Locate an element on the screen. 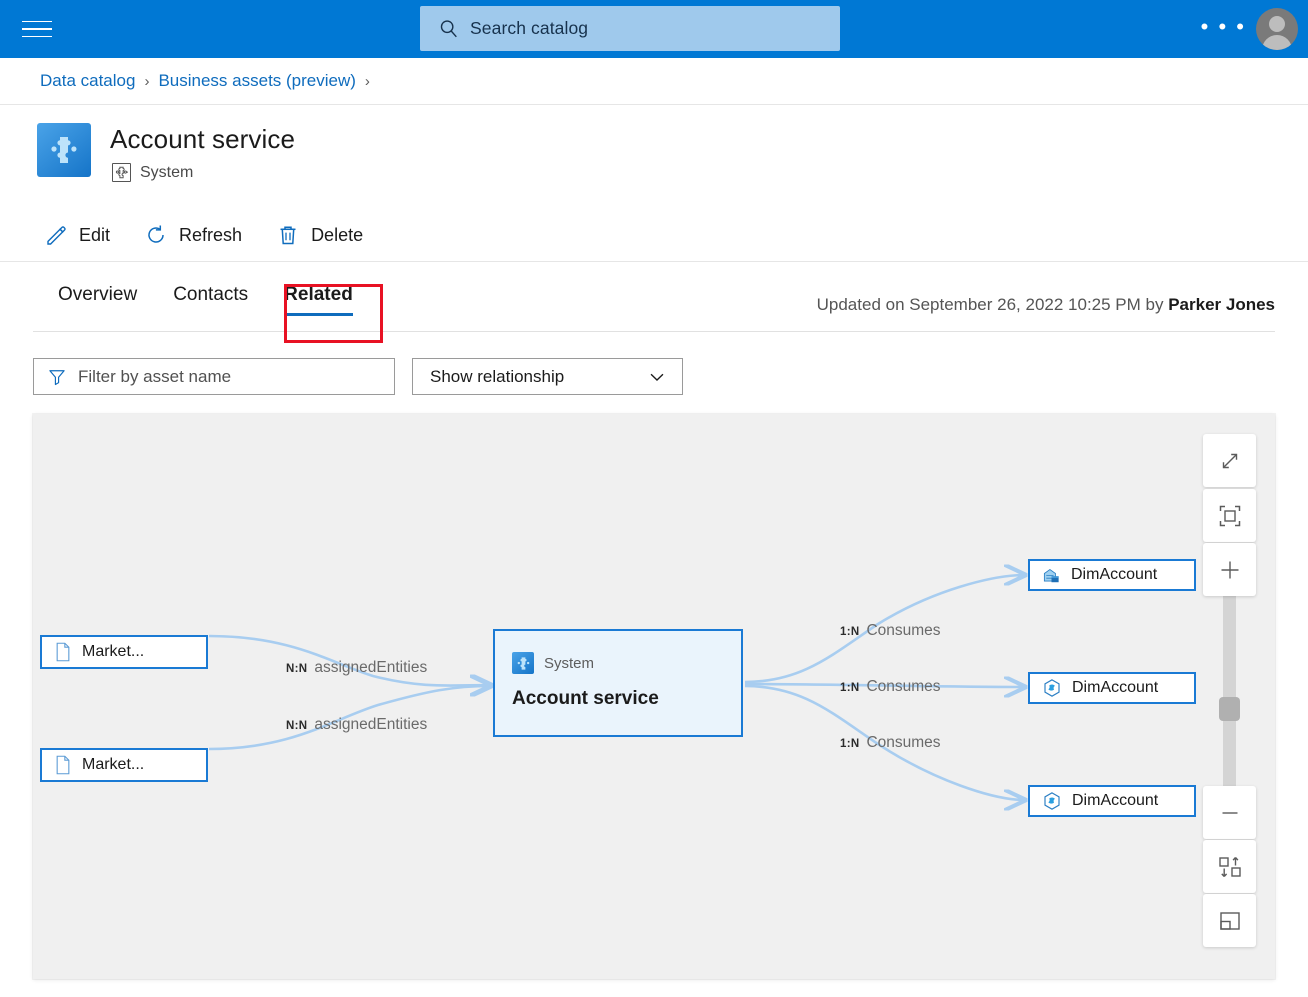  user-avatar-icon is located at coordinates (1277, 29).